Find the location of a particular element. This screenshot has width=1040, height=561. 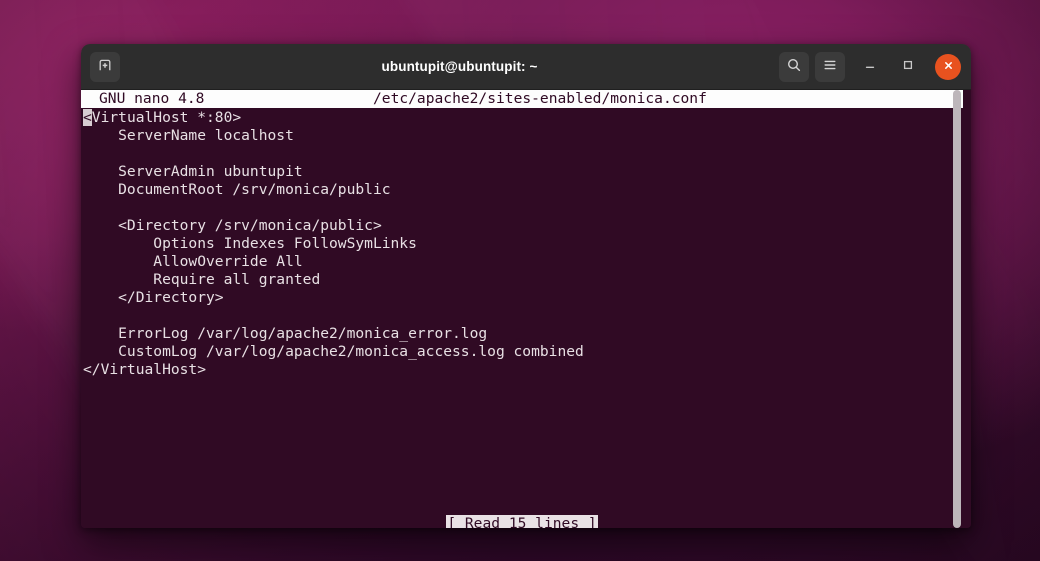

scrollbar-thumb is located at coordinates (957, 309).